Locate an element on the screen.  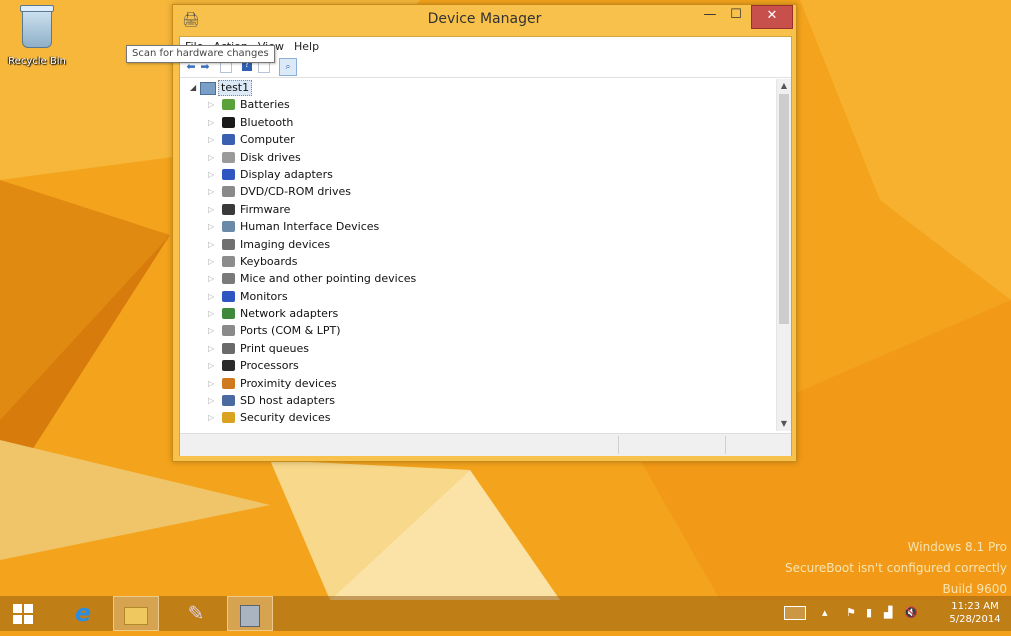
device-category-row: ▷ Security devices is located at coordinates (478, 417).